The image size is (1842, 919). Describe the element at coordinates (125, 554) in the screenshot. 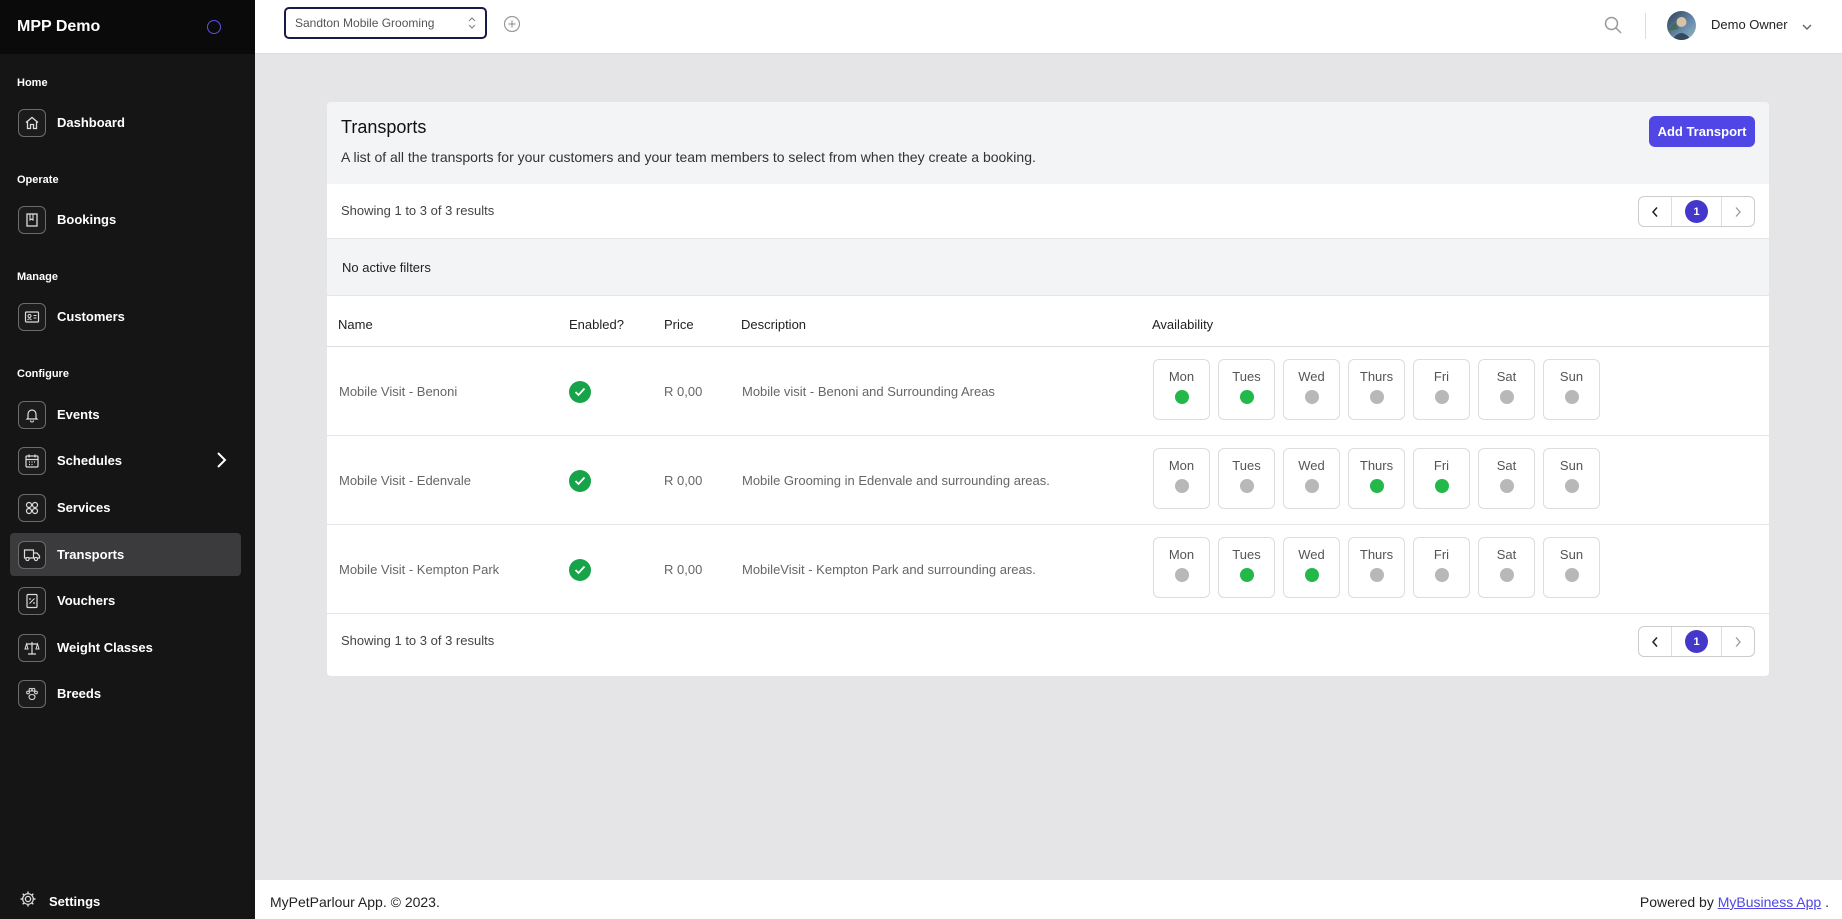

I see `sidebar-item-transports: Transports` at that location.